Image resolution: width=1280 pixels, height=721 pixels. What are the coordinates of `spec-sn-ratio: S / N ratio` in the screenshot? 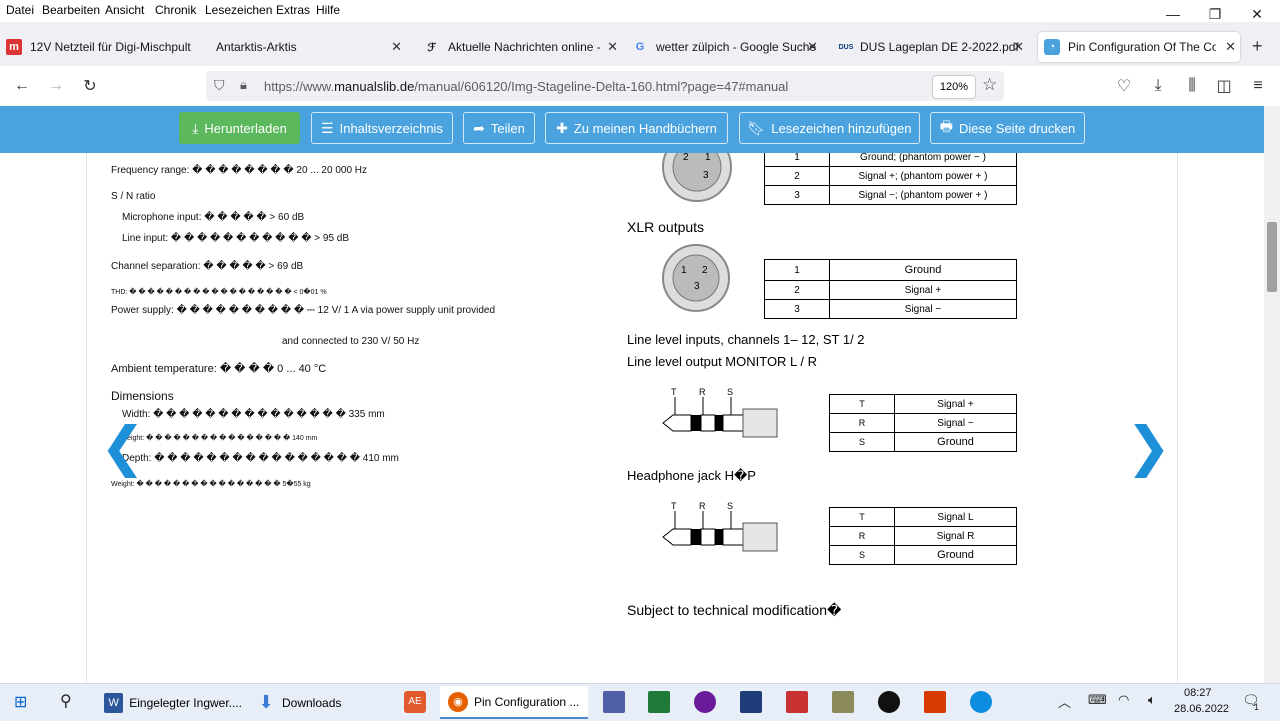 It's located at (133, 196).